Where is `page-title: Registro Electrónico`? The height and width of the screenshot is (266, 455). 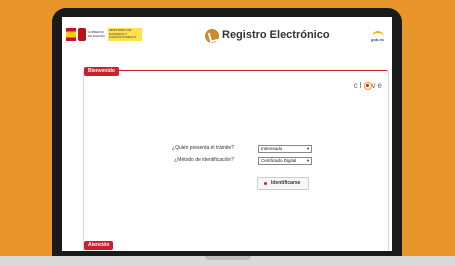
page-title: Registro Electrónico is located at coordinates (276, 35).